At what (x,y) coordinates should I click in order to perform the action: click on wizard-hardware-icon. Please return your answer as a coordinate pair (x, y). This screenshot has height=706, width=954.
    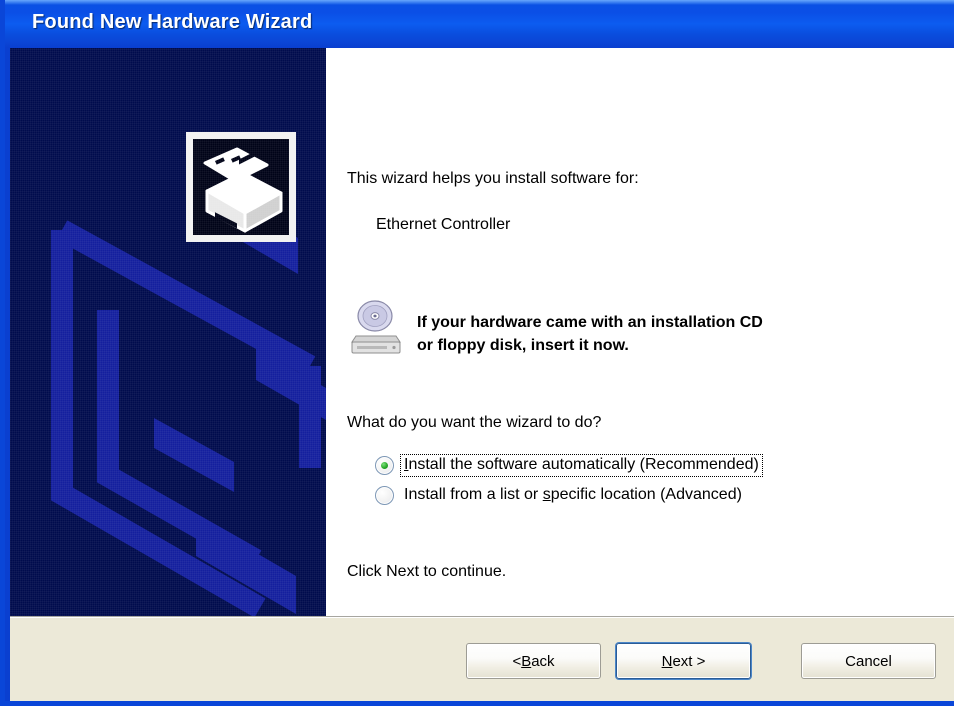
    Looking at the image, I should click on (241, 187).